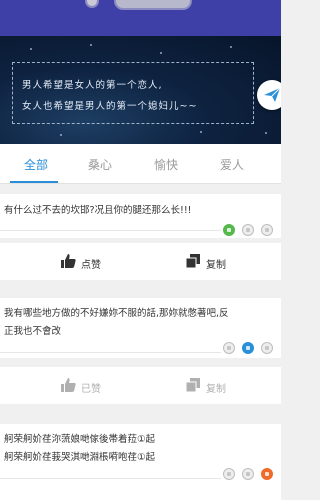  I want to click on tab-happy: 愉快, so click(166, 164).